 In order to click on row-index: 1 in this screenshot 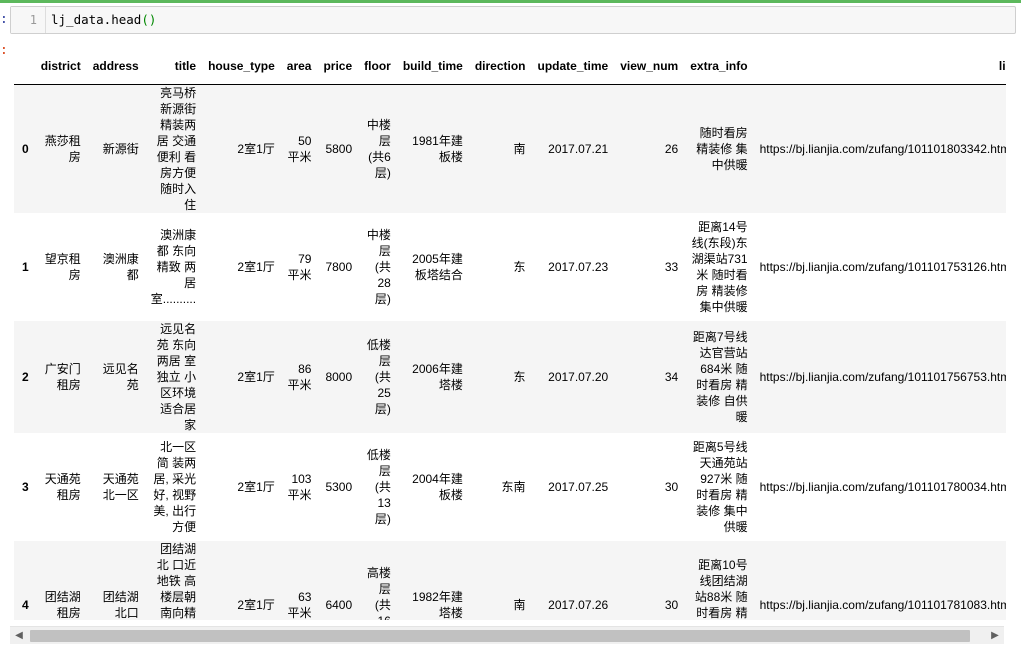, I will do `click(25, 267)`.